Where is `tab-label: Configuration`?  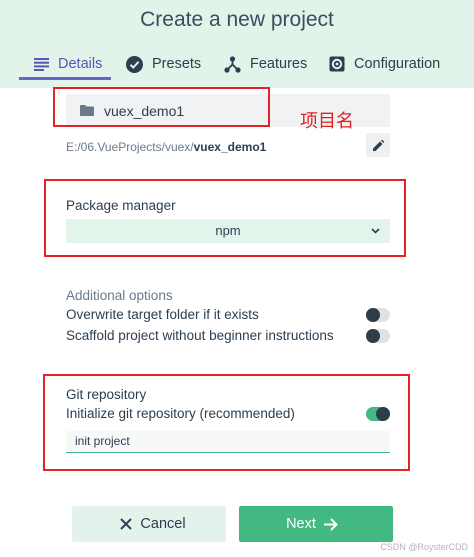
tab-label: Configuration is located at coordinates (397, 64).